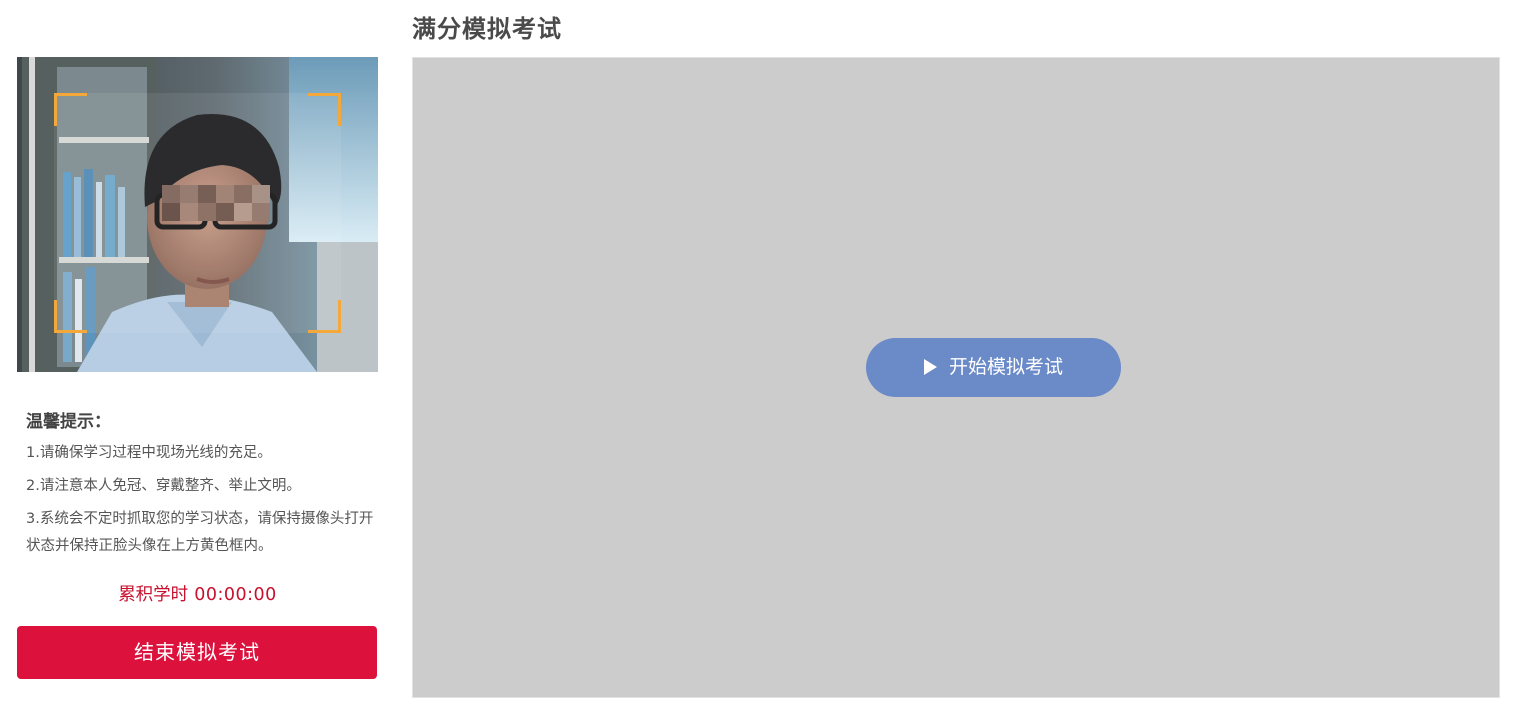 Image resolution: width=1514 pixels, height=701 pixels. Describe the element at coordinates (153, 595) in the screenshot. I see `timer-label: 累积学时` at that location.